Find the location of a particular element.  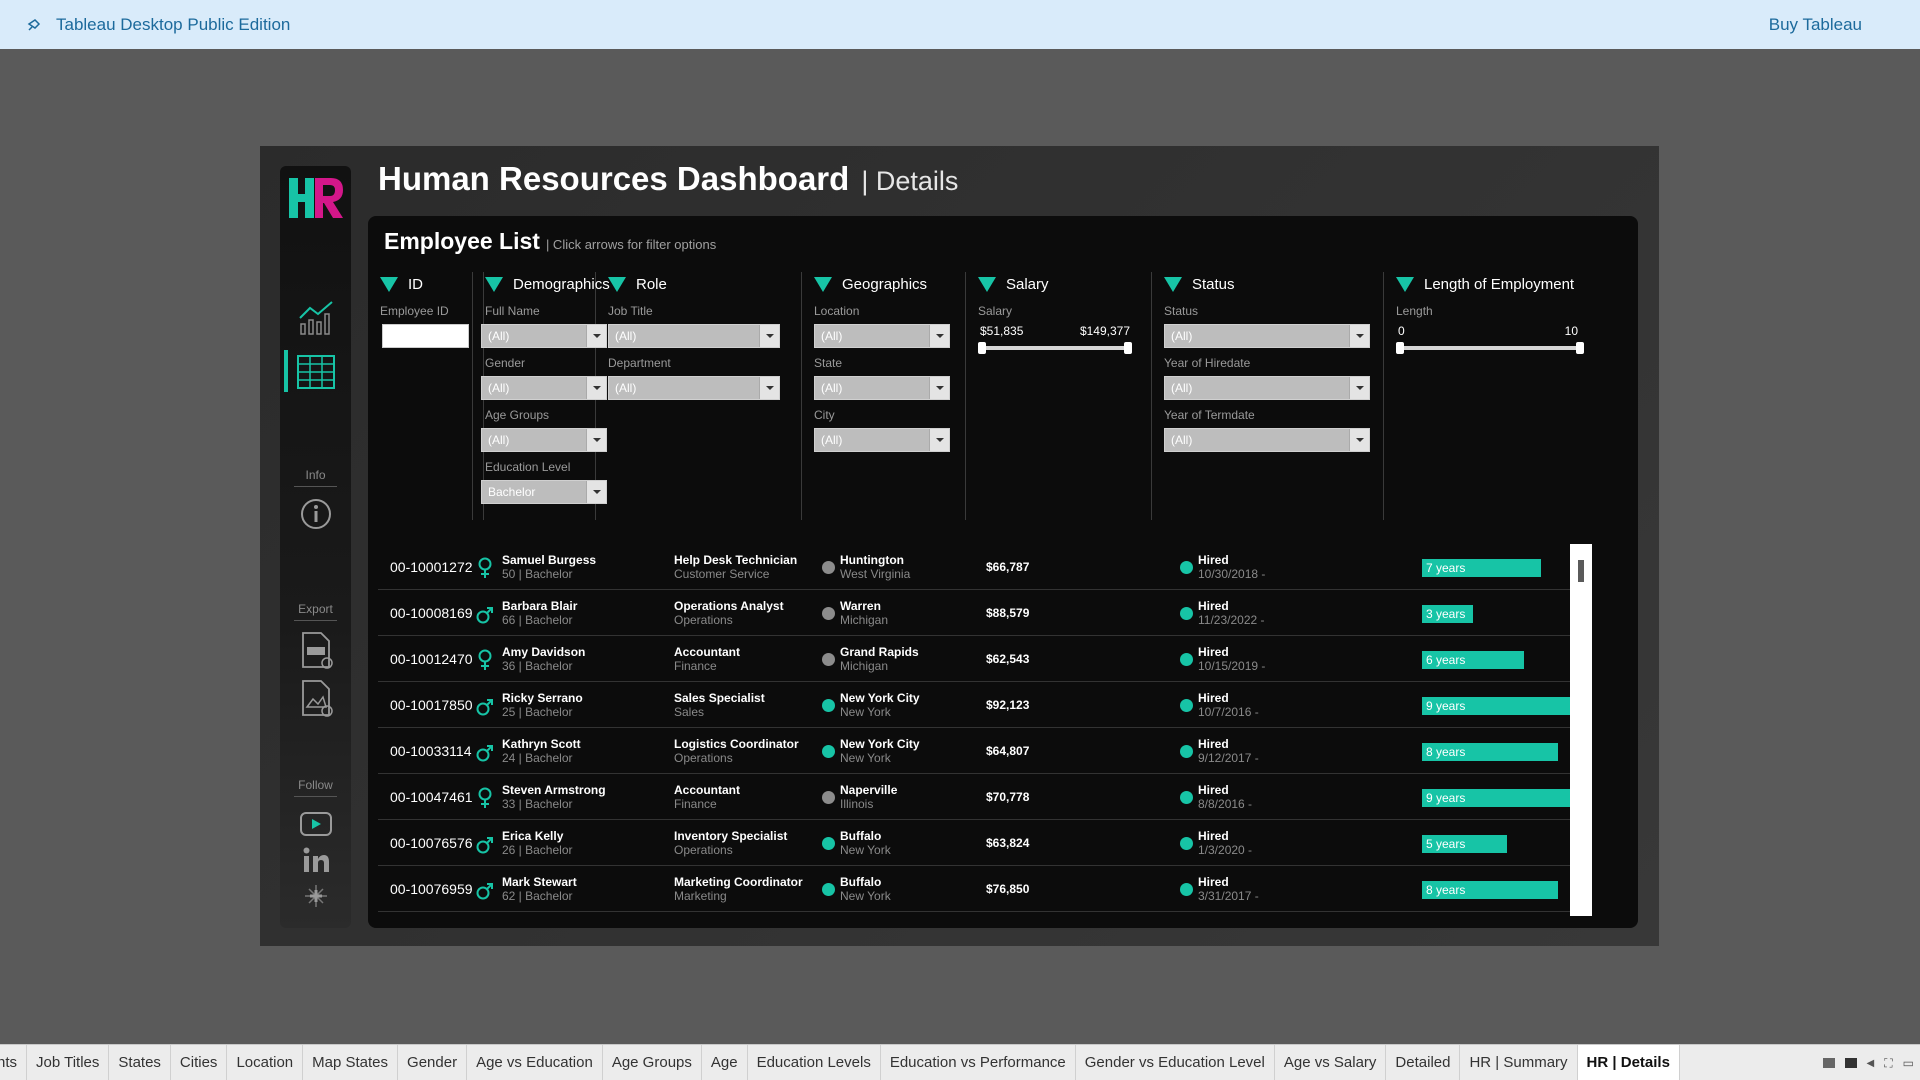

salary-cell: $76,850 is located at coordinates (1007, 889).